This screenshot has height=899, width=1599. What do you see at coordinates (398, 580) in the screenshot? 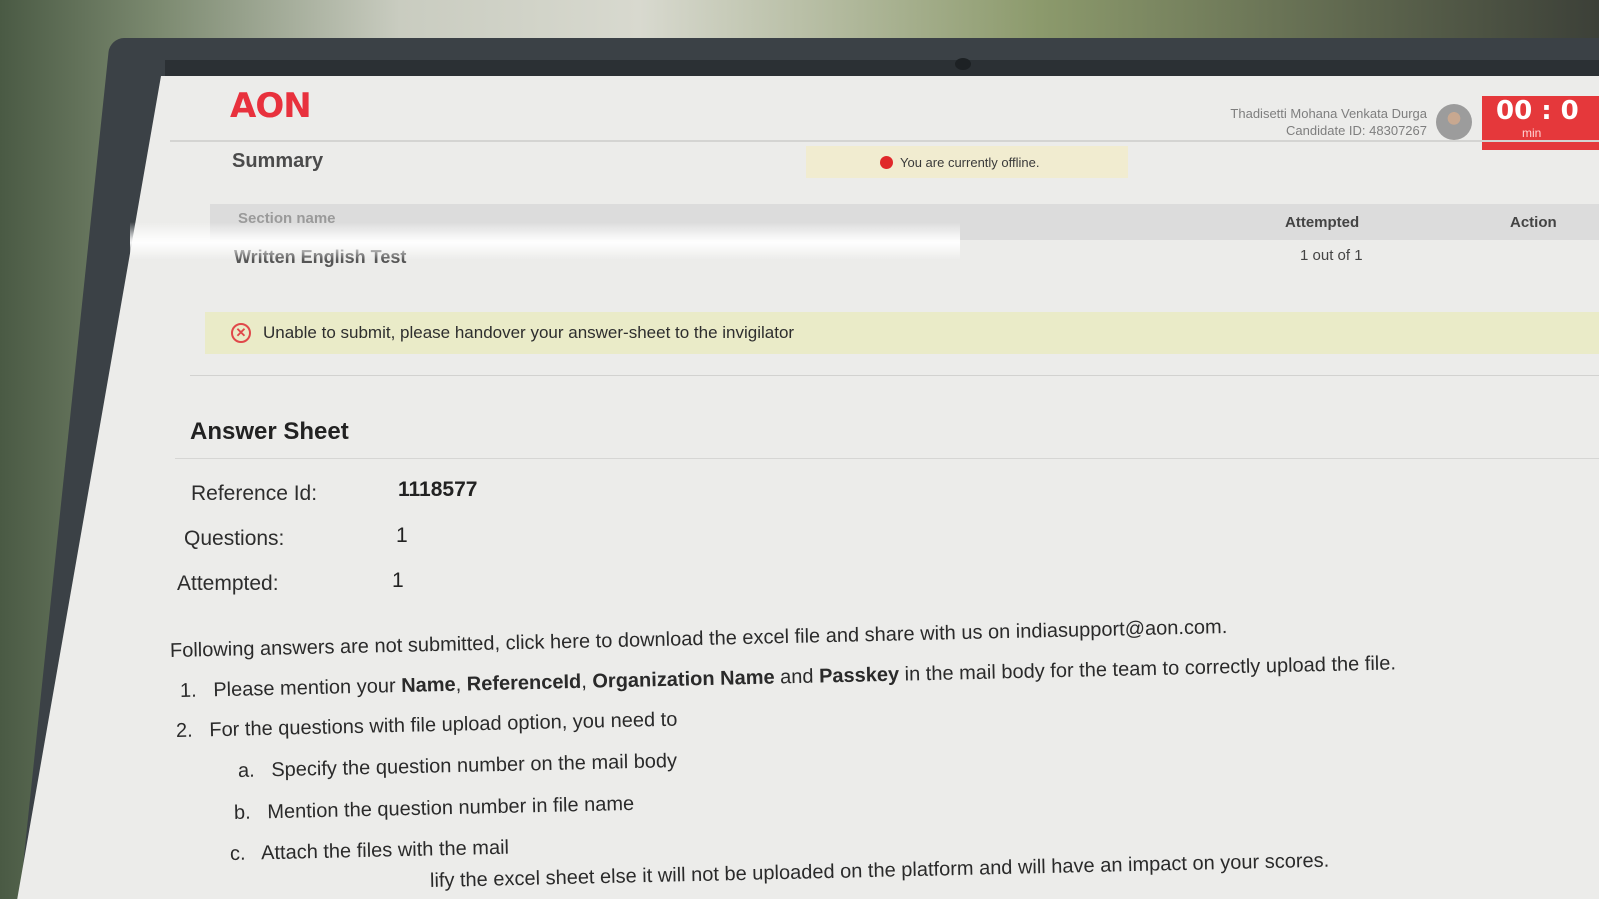
I see `attempted-value: 1` at bounding box center [398, 580].